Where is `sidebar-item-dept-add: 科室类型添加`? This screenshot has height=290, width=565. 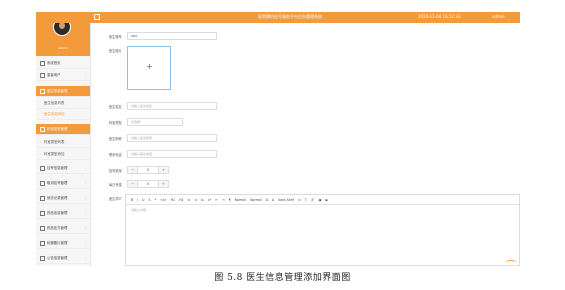
sidebar-item-dept-add: 科室类型添加 is located at coordinates (63, 154).